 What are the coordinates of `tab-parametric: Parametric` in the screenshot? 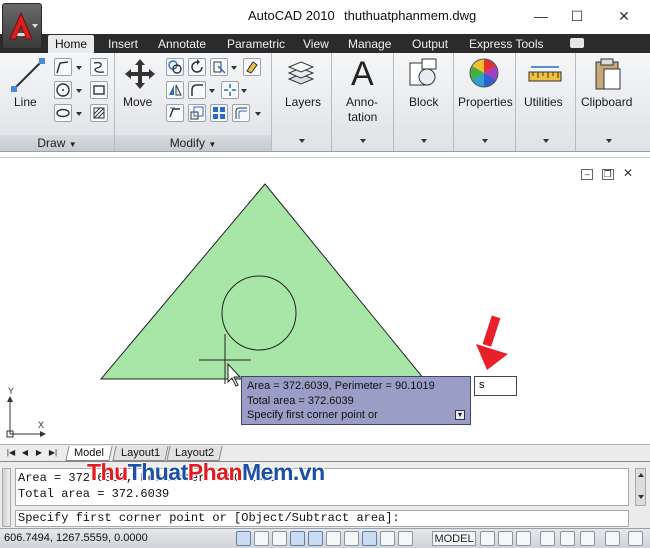 It's located at (256, 44).